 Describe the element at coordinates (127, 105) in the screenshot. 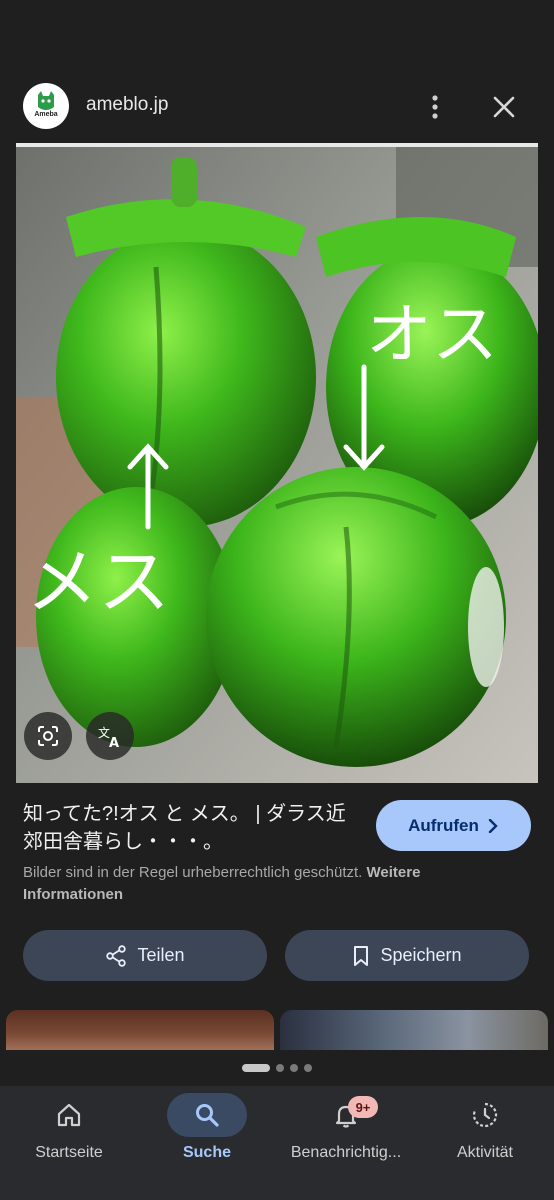

I see `site-domain: ameblo.jp` at that location.